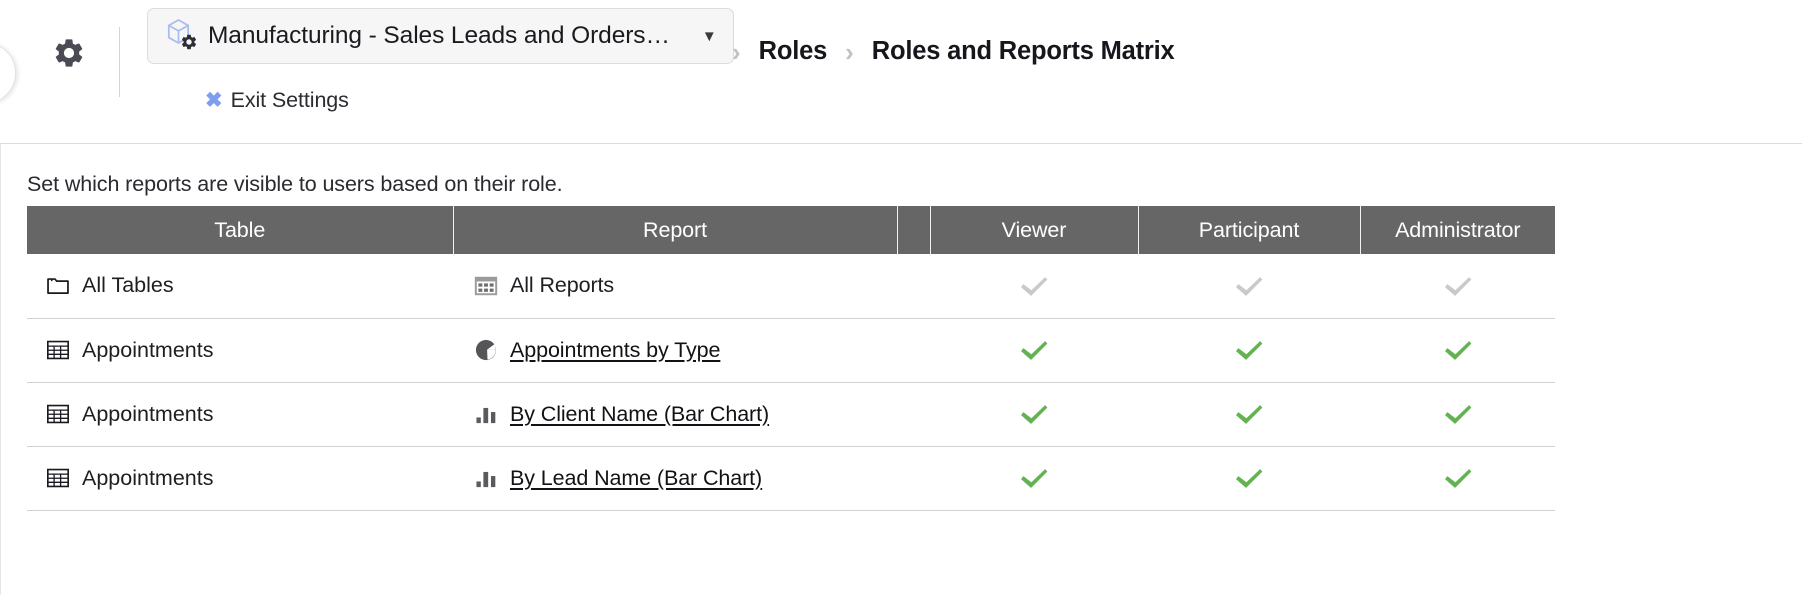 The height and width of the screenshot is (596, 1802). I want to click on column-header-administrator: Administrator, so click(1457, 230).